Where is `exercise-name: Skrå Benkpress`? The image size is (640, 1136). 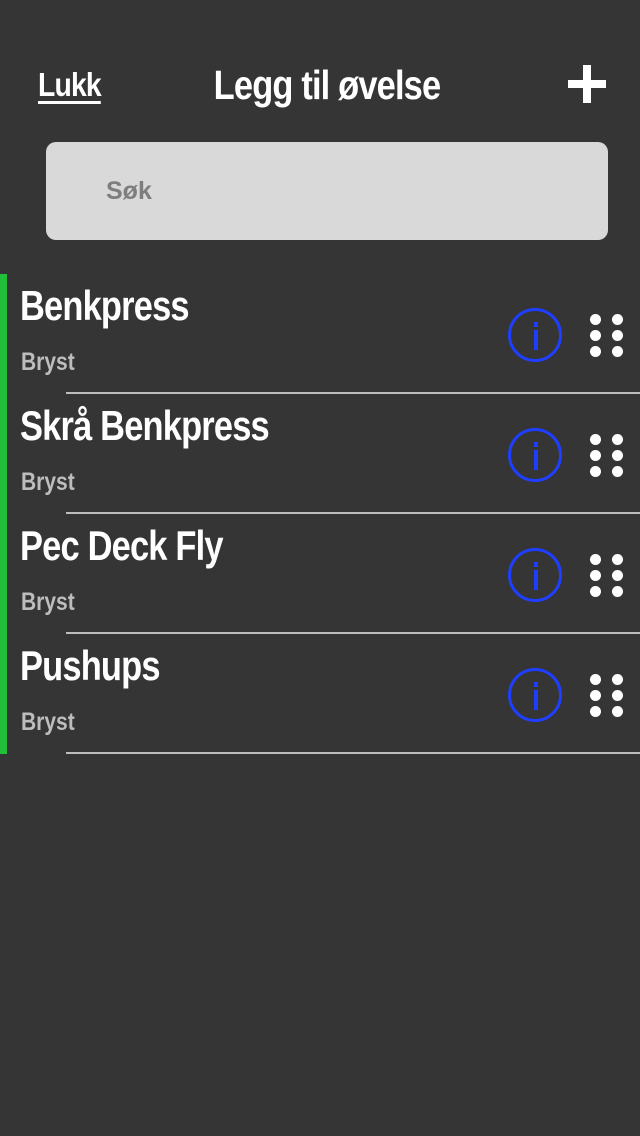
exercise-name: Skrå Benkpress is located at coordinates (145, 425).